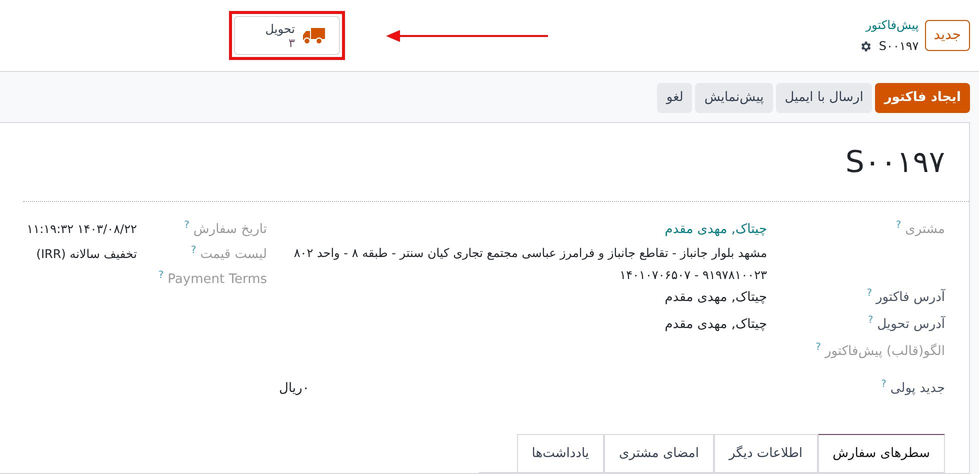  What do you see at coordinates (294, 389) in the screenshot?
I see `amount-value: ۰ریال` at bounding box center [294, 389].